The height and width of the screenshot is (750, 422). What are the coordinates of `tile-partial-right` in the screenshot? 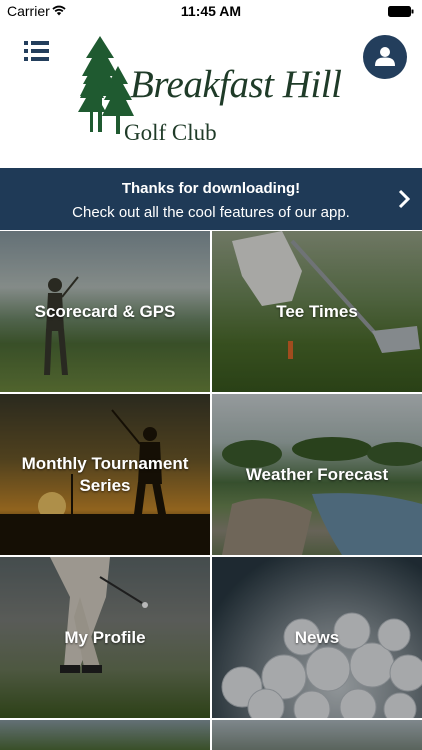 It's located at (317, 735).